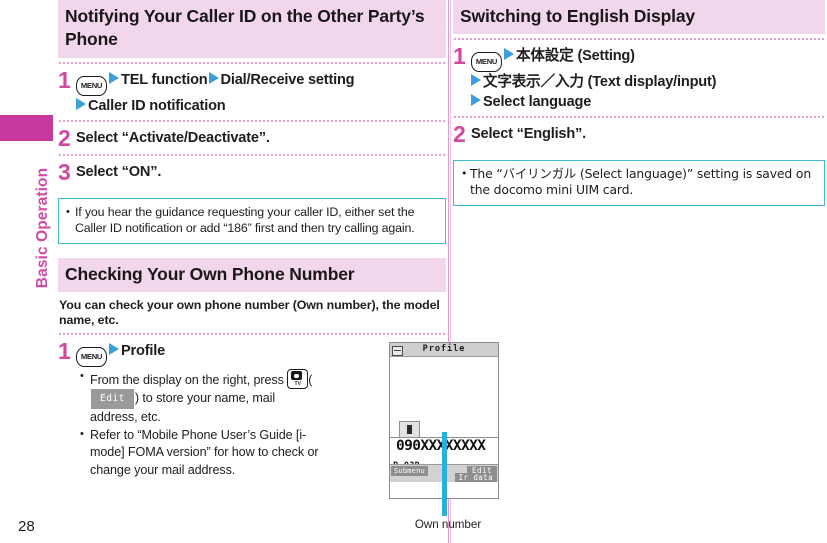  I want to click on step-text-en-2: (Text display/input), so click(652, 82).